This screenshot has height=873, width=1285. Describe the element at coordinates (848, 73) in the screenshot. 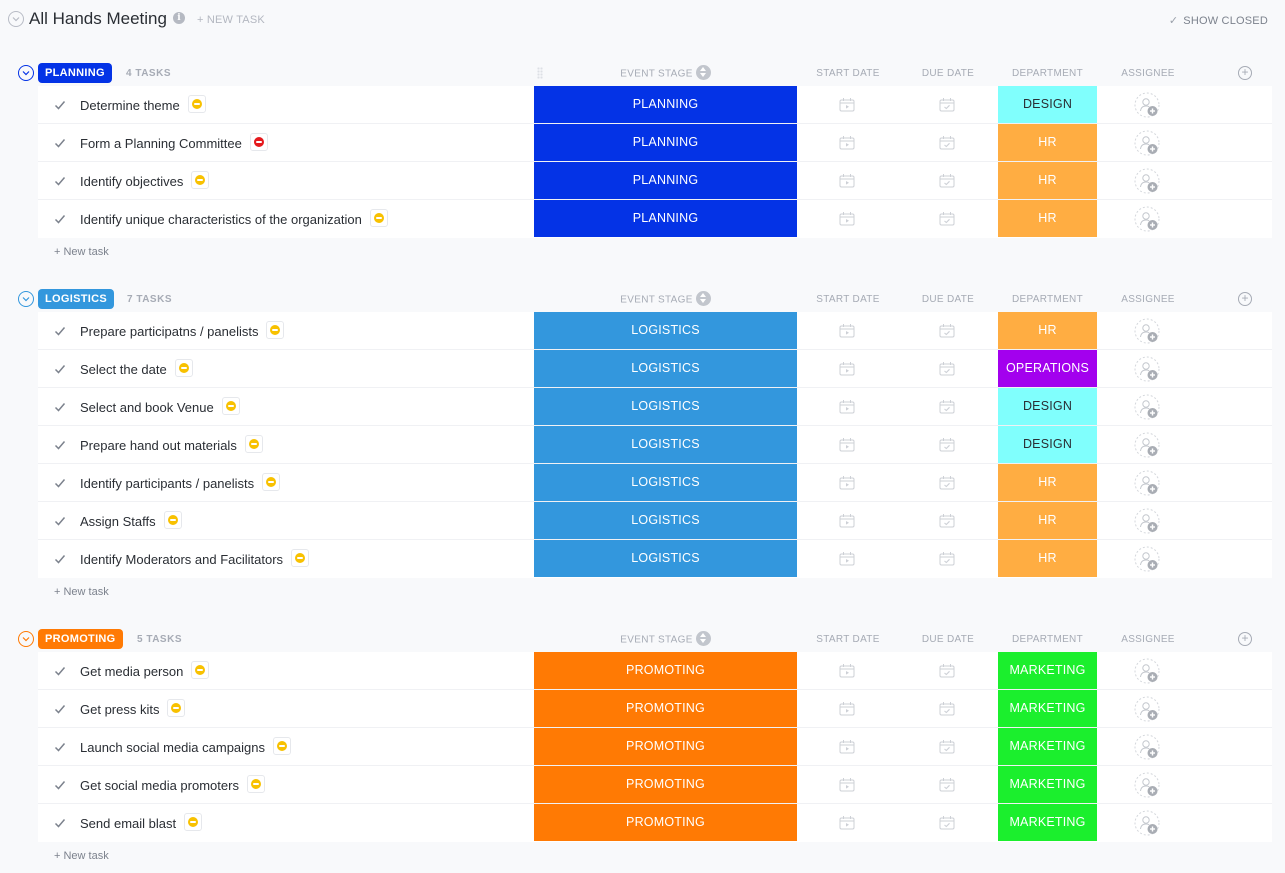

I see `column-header-start-date: START DATE` at that location.